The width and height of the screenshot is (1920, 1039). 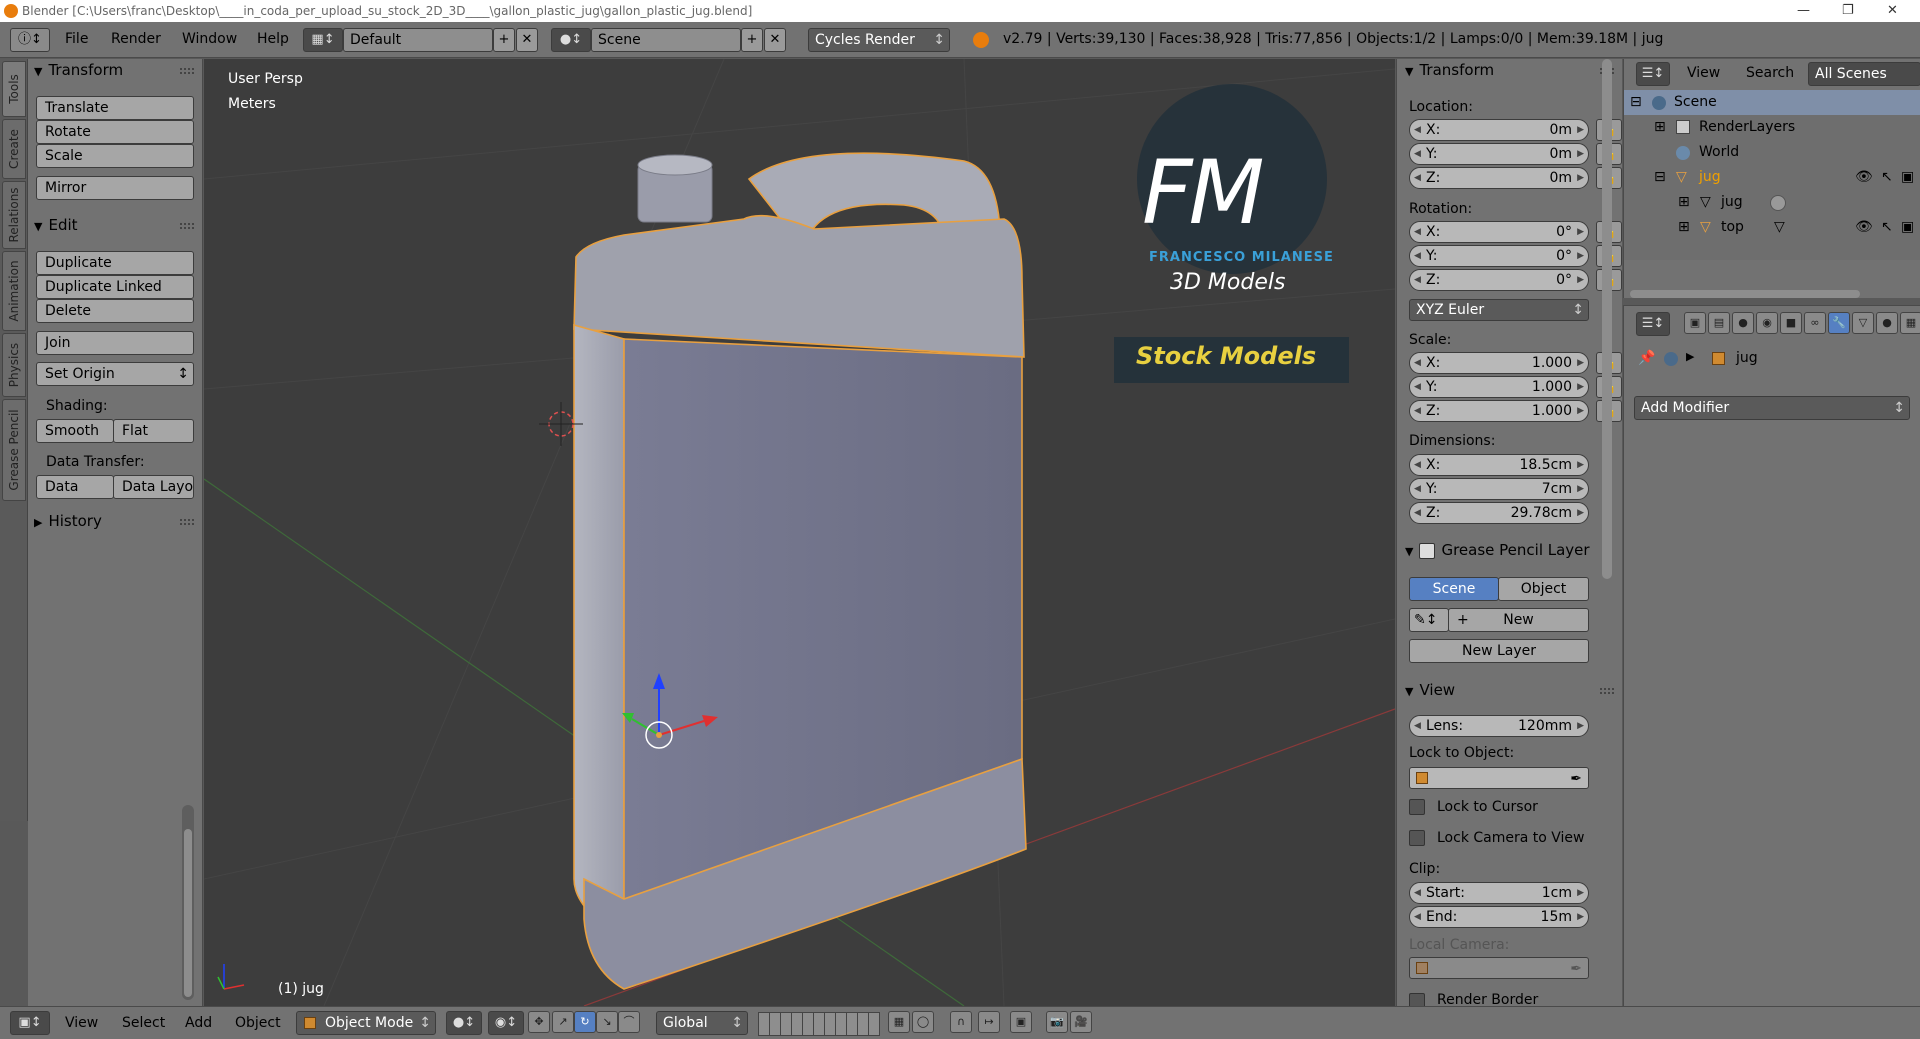 I want to click on smooth-button: Smooth, so click(x=75, y=431).